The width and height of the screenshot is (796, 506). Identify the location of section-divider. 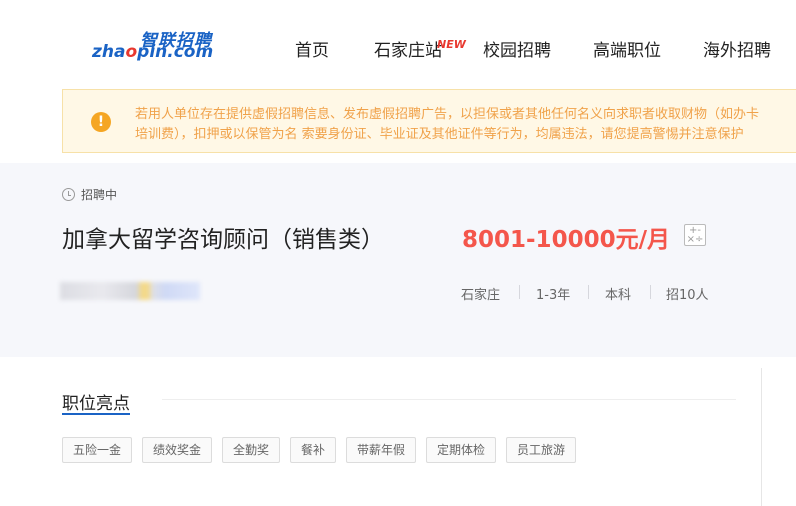
(449, 399).